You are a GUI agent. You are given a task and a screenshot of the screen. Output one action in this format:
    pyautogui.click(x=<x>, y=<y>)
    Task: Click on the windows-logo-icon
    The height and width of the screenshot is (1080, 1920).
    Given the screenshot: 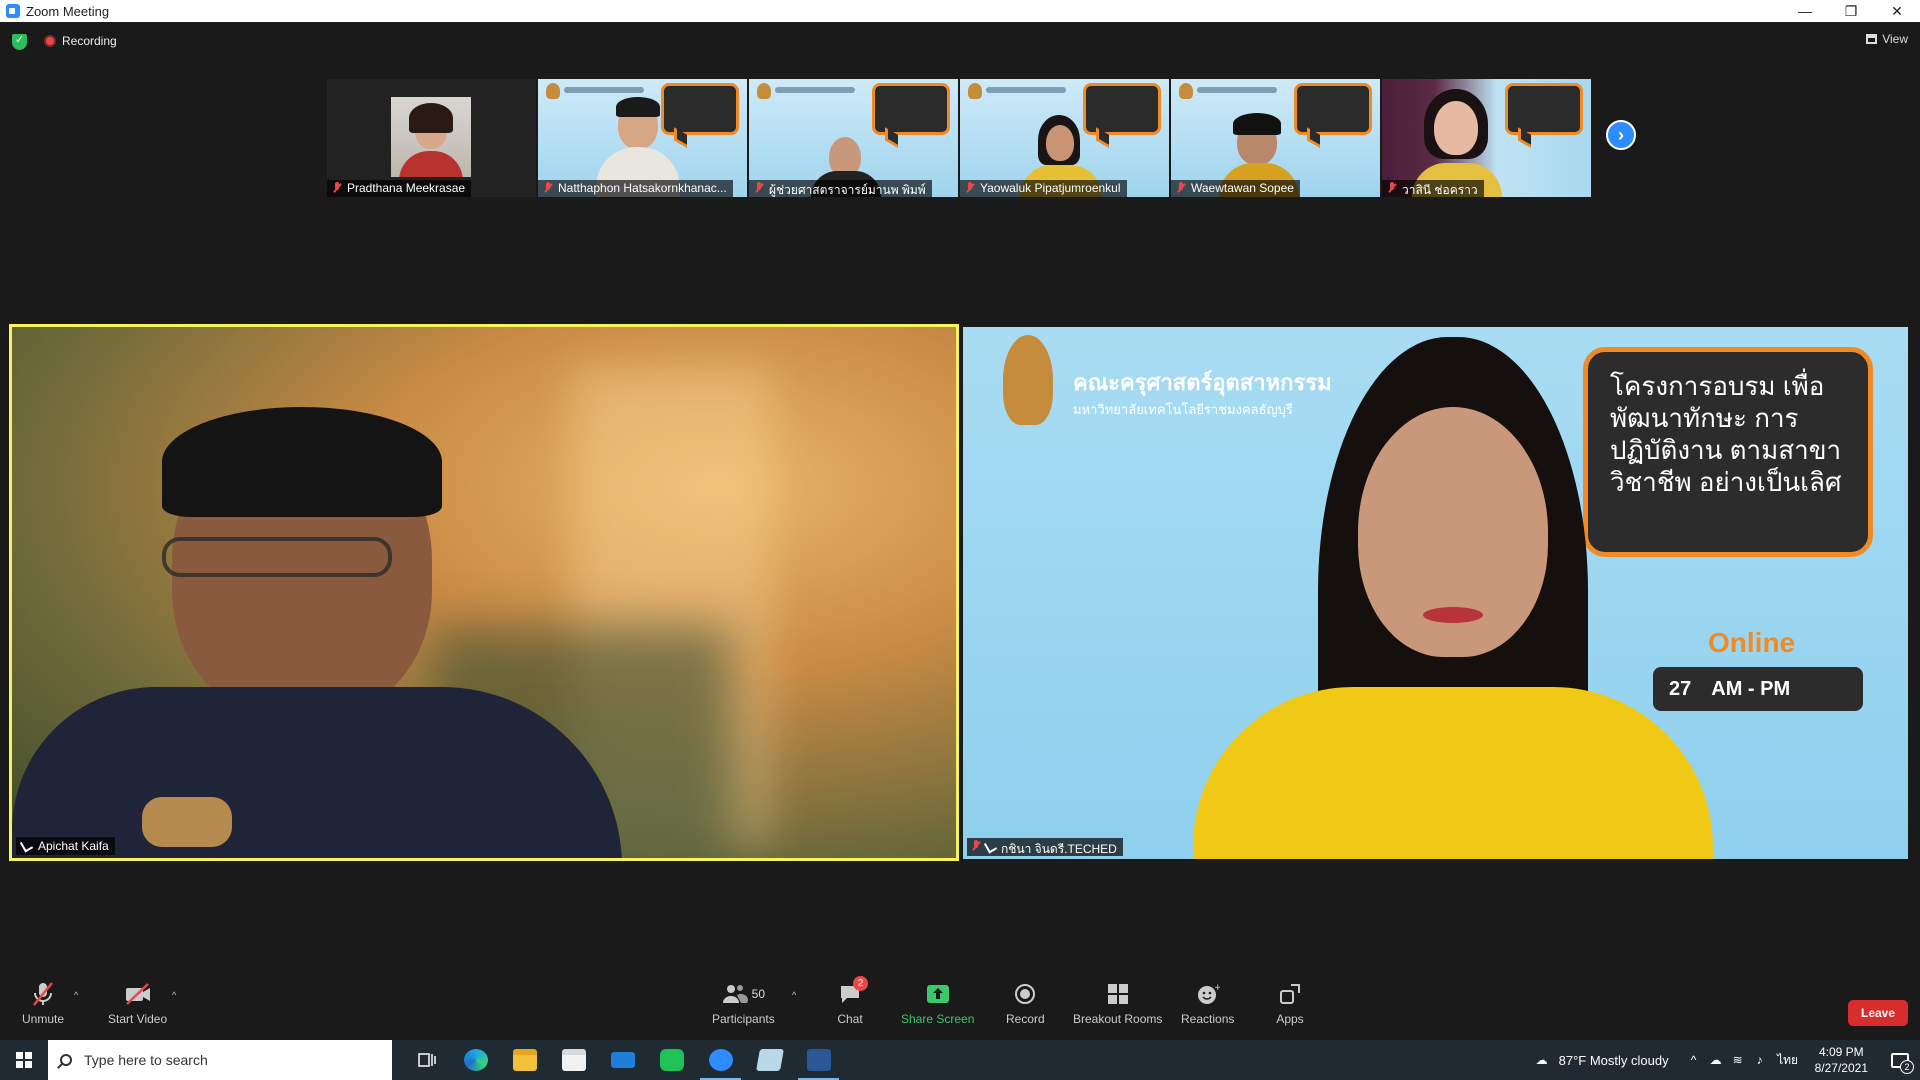 What is the action you would take?
    pyautogui.click(x=24, y=1060)
    